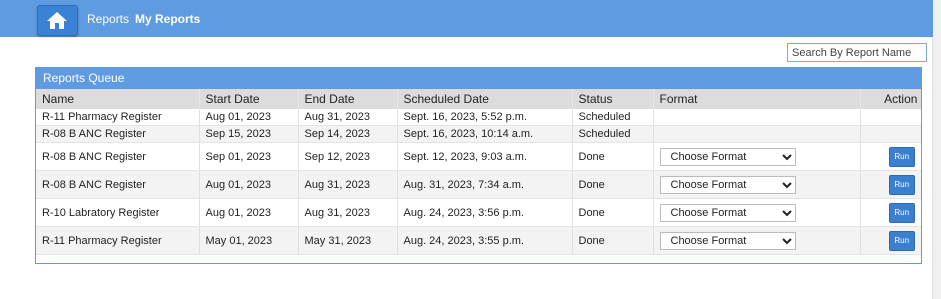 This screenshot has width=941, height=299. I want to click on column-header-name: Name, so click(118, 99).